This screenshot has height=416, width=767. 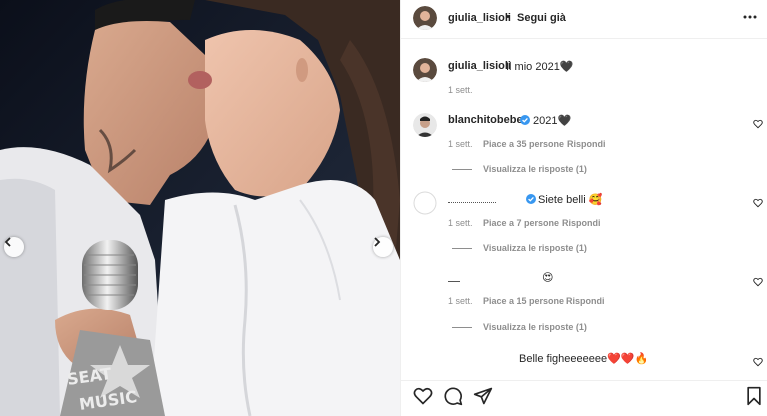 What do you see at coordinates (541, 18) in the screenshot?
I see `following-button: Segui già` at bounding box center [541, 18].